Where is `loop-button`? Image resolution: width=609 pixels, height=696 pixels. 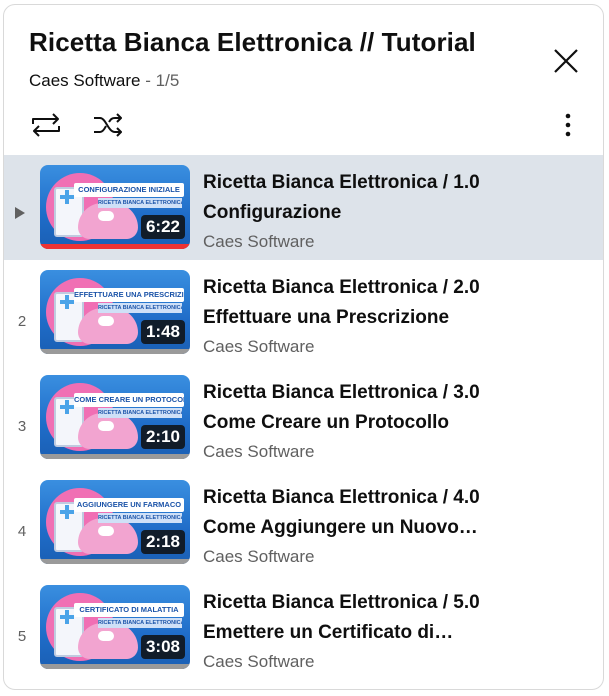 loop-button is located at coordinates (46, 125).